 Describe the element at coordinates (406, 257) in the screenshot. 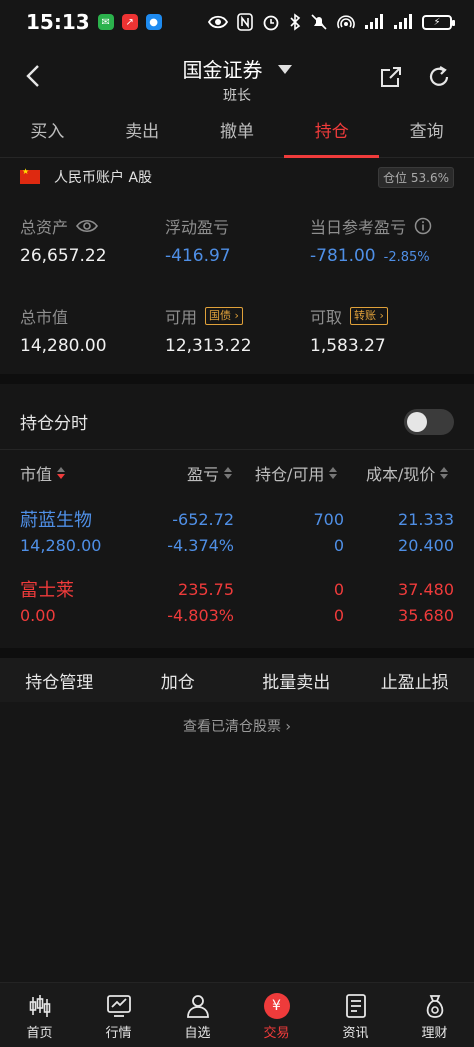

I see `daily-pl-pct: -2.85%` at that location.